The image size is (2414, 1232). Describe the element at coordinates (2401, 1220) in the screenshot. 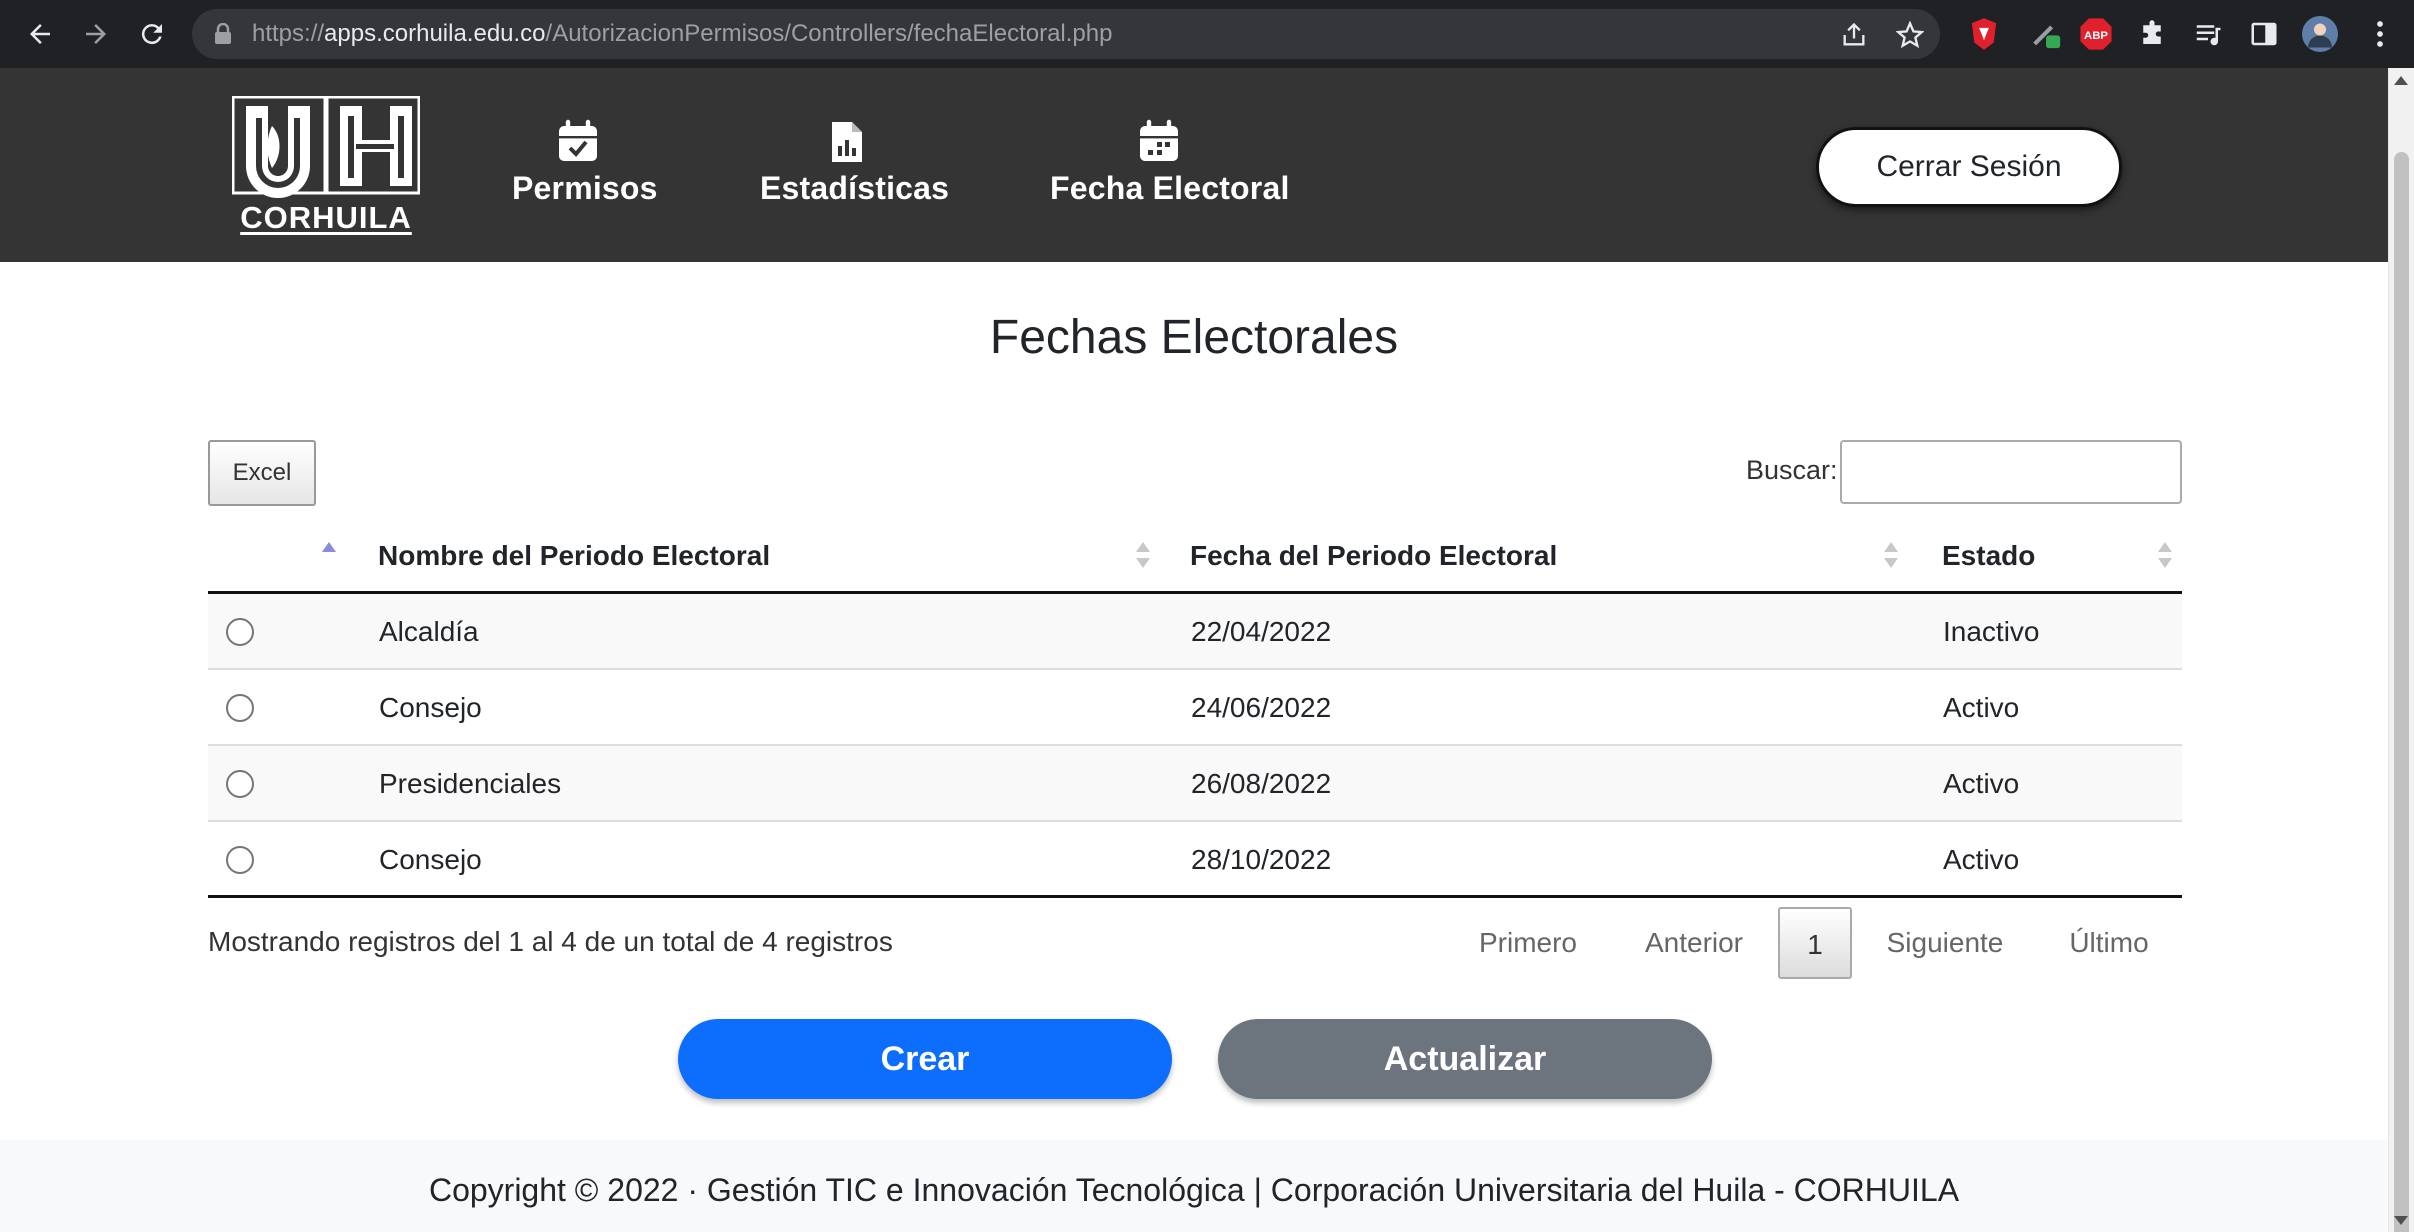

I see `scroll-down-arrow-icon` at that location.